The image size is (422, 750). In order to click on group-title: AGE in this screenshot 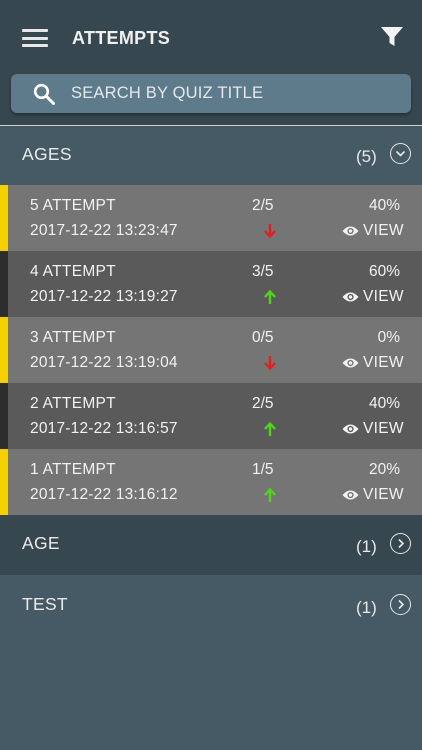, I will do `click(41, 543)`.